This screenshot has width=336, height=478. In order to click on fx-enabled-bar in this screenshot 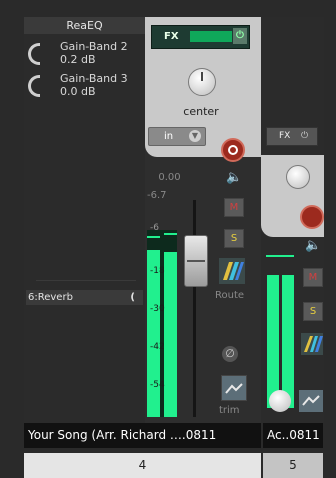, I will do `click(211, 36)`.